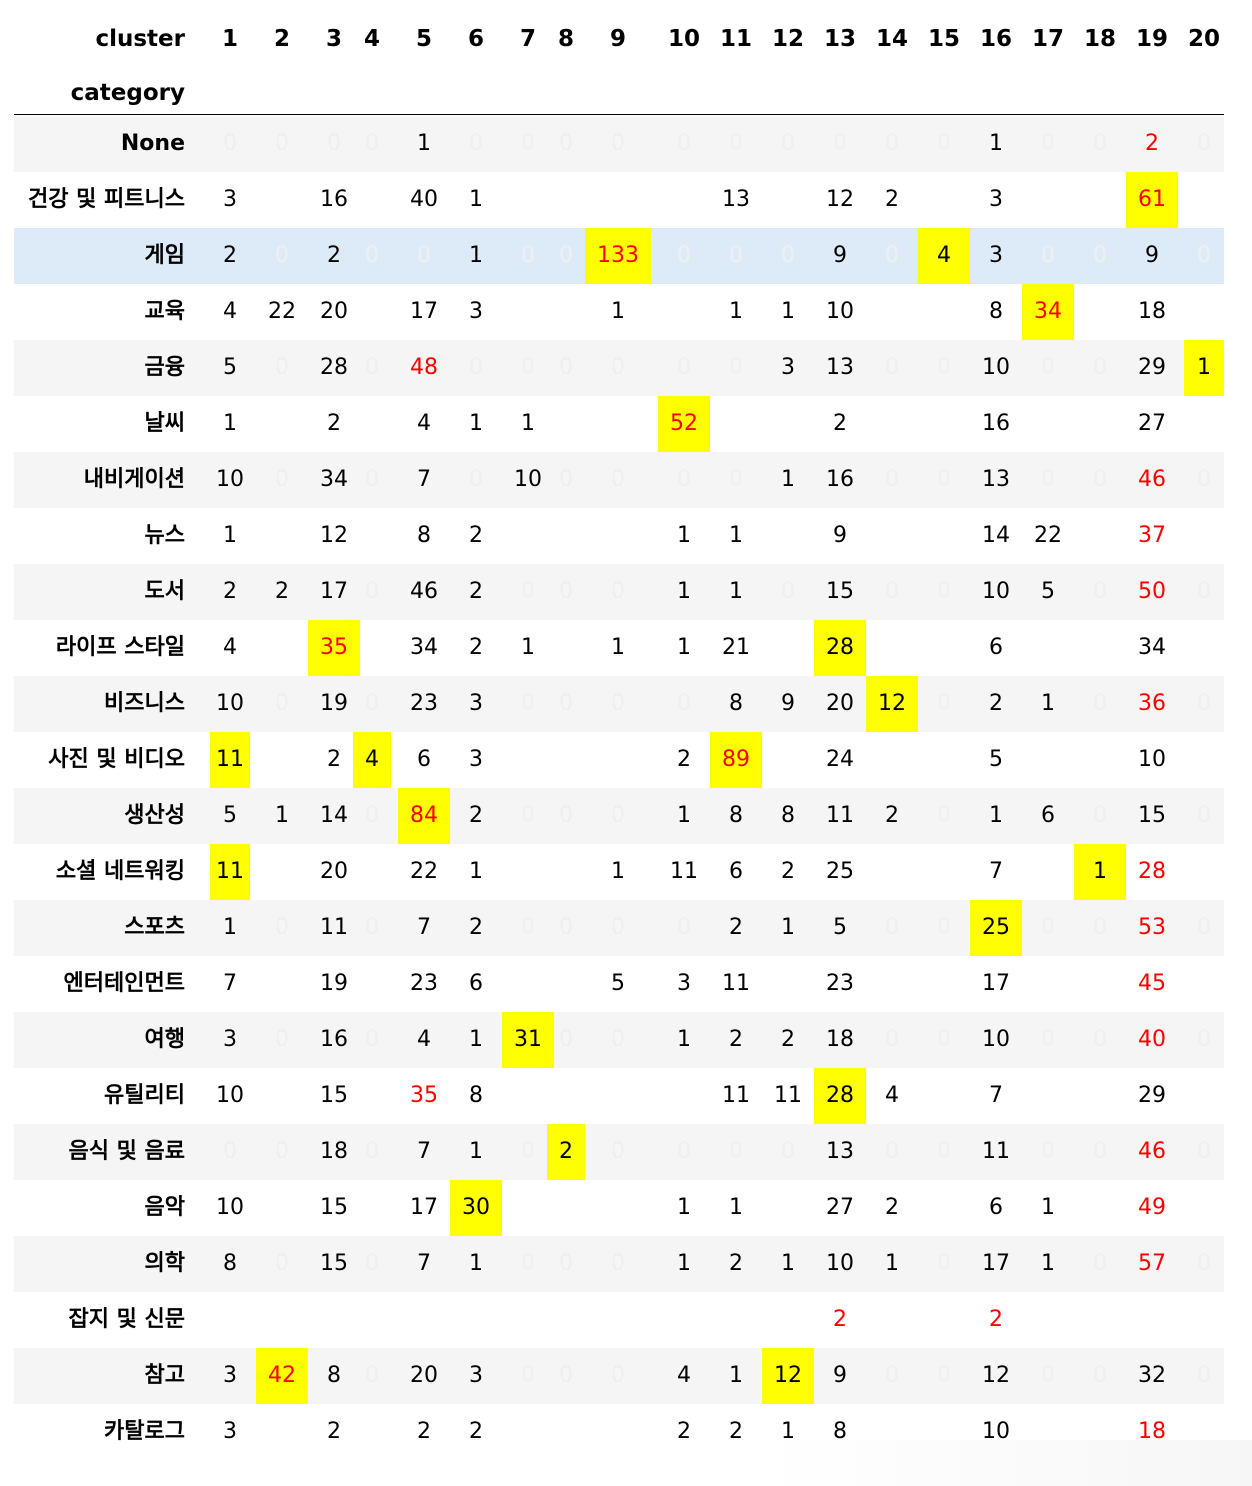 The image size is (1252, 1486). I want to click on table-cell: 46, so click(424, 591).